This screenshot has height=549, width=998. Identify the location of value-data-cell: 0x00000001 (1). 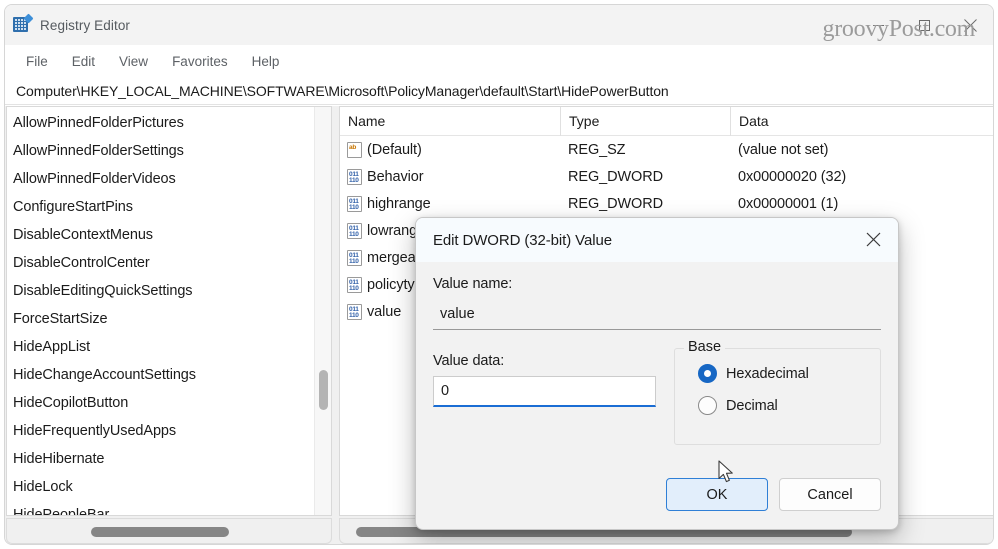
(788, 203).